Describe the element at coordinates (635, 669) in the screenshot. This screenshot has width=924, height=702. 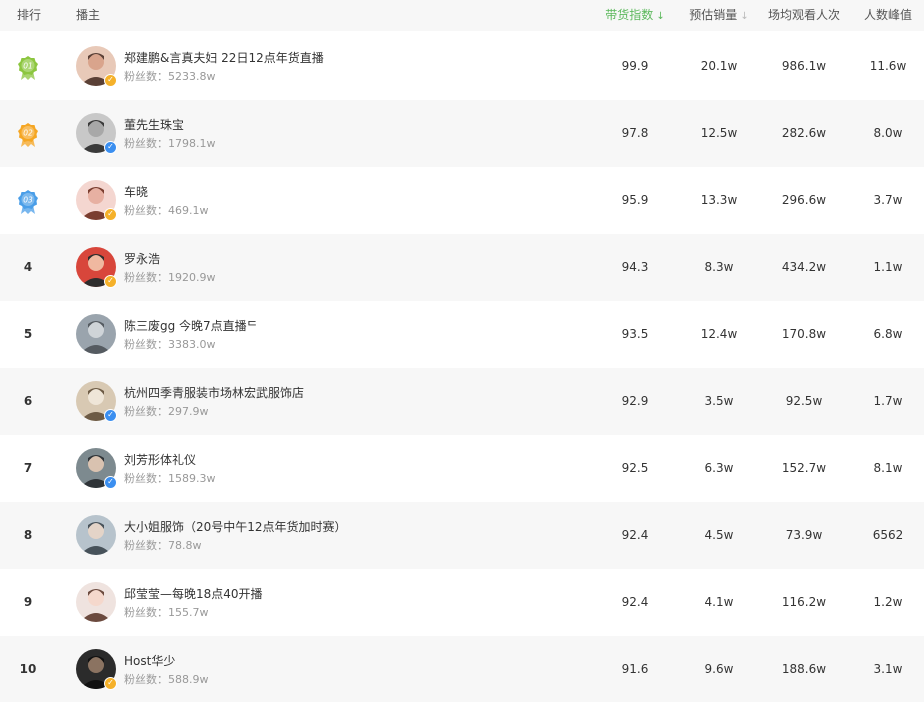
I see `sales-index-value: 91.6` at that location.